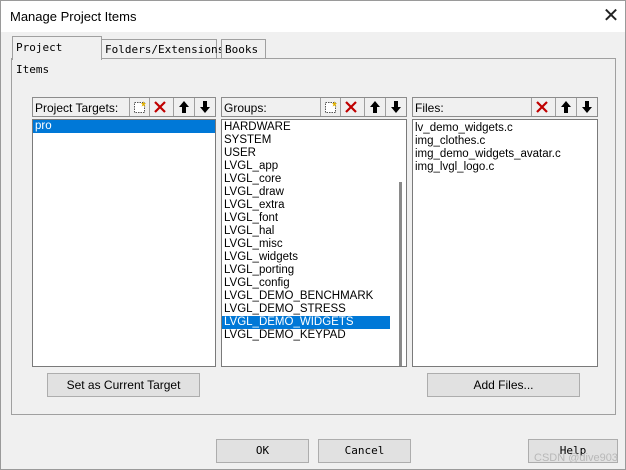  I want to click on list-item-file: img_clothes.c, so click(505, 141).